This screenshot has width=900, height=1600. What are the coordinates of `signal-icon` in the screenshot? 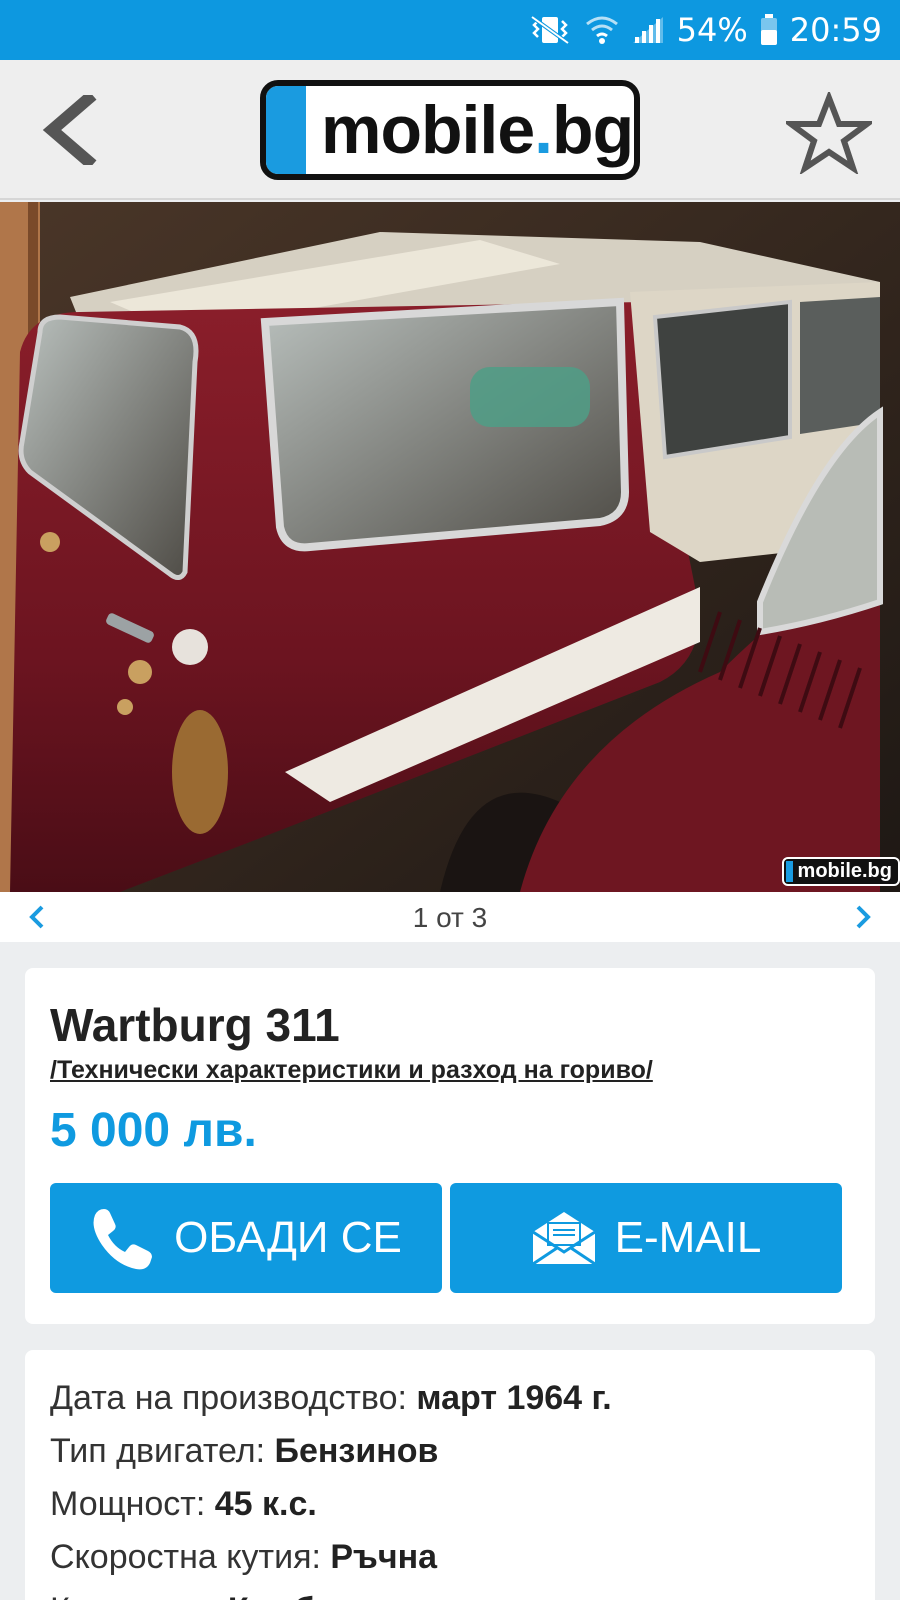 It's located at (648, 30).